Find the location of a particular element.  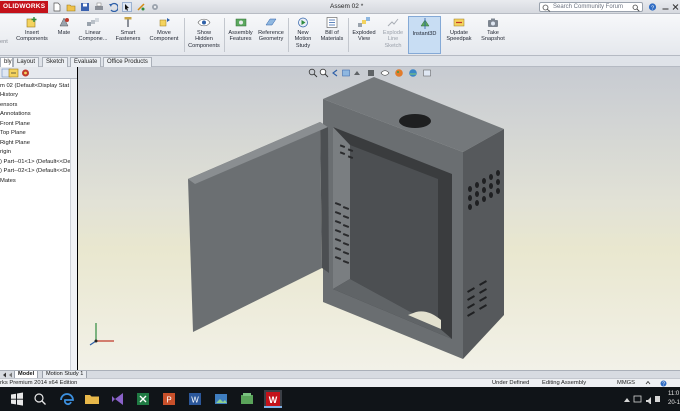

smart-fasteners-icon is located at coordinates (128, 22).